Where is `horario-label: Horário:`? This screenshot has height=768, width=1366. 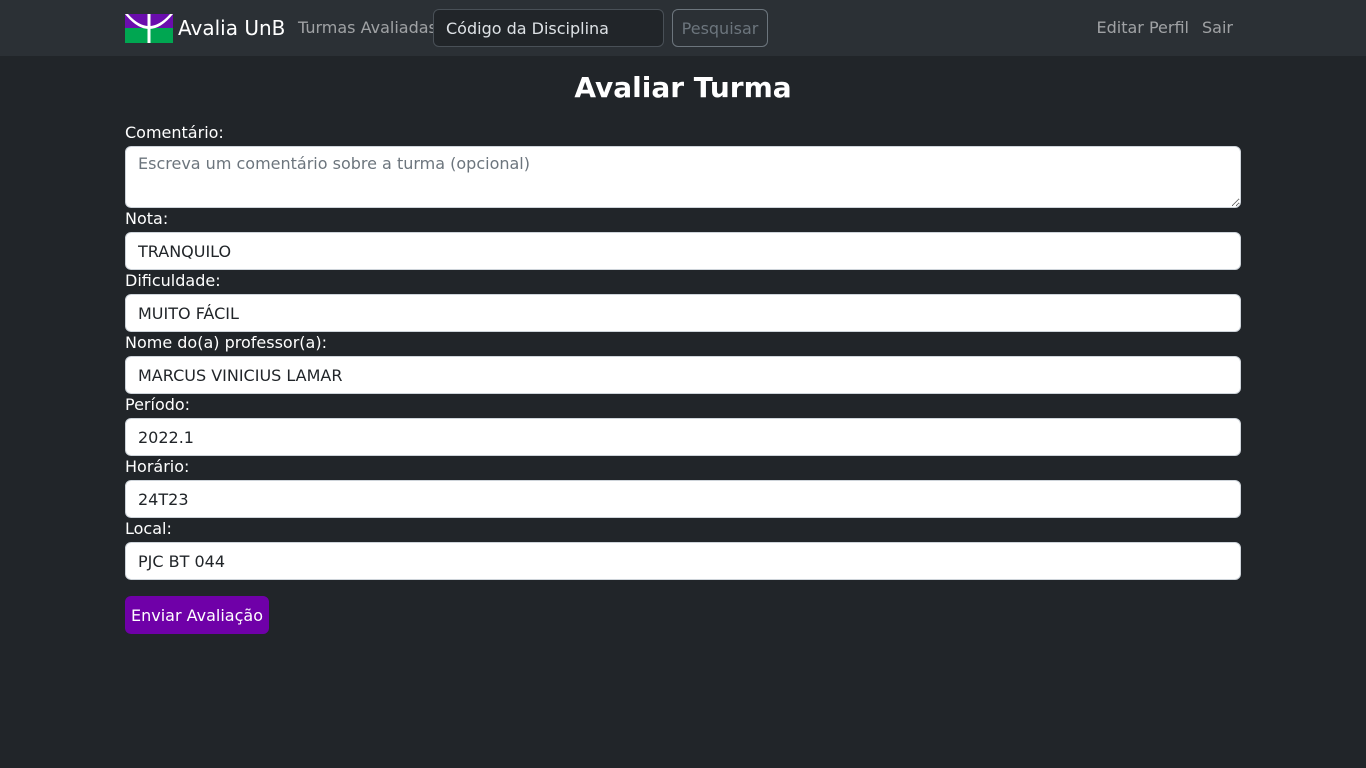
horario-label: Horário: is located at coordinates (157, 466).